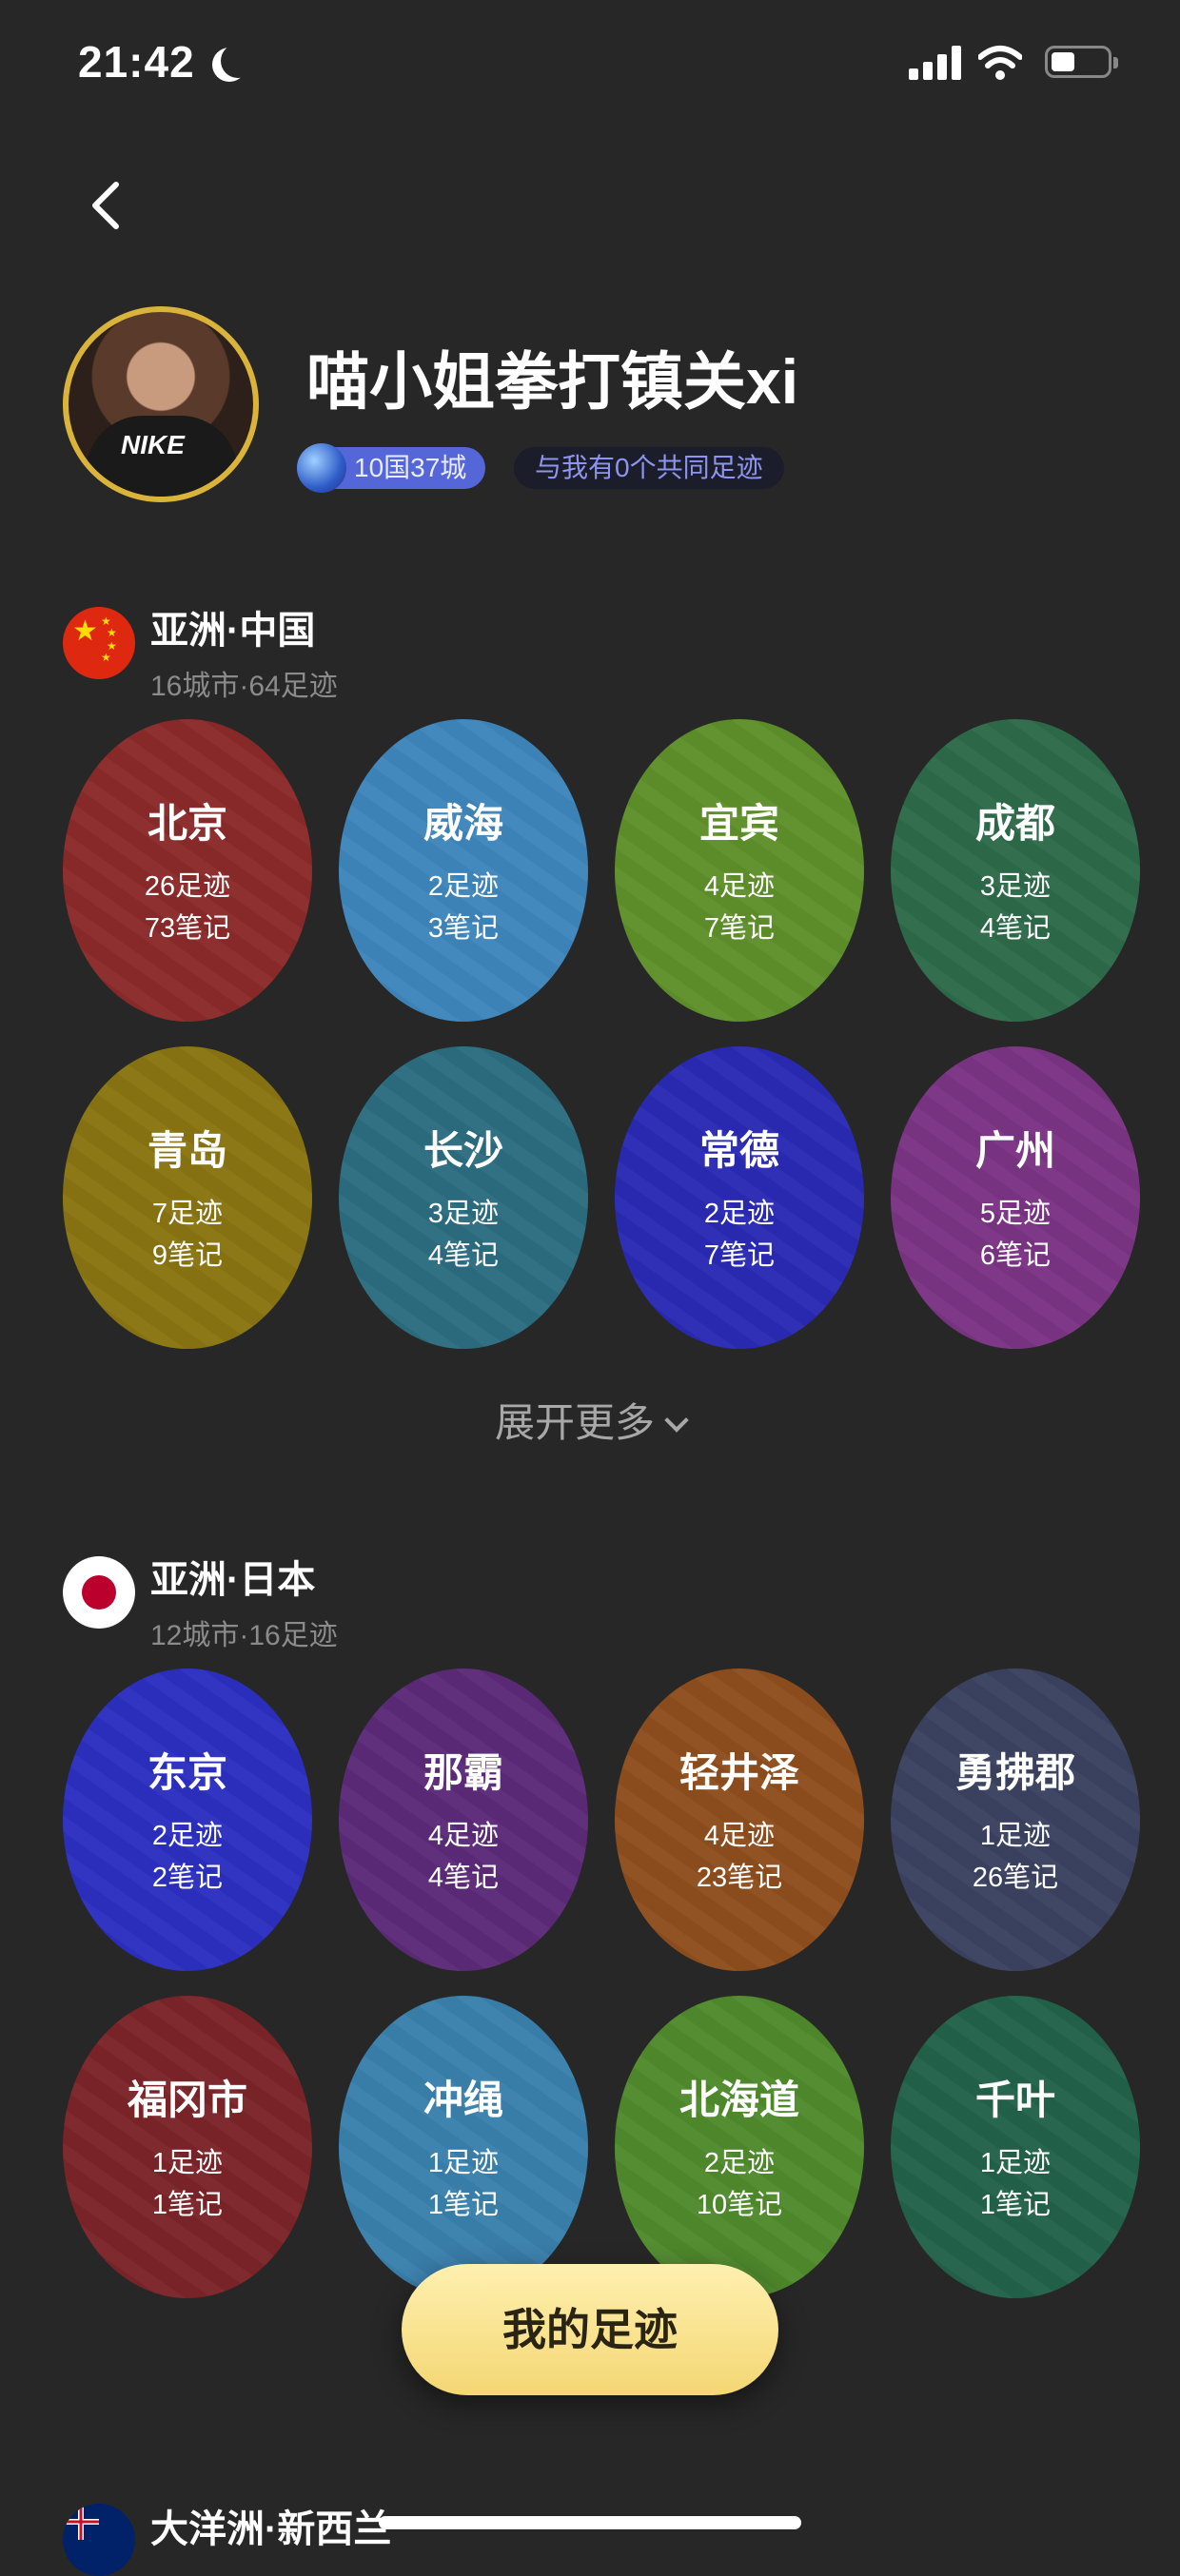 Image resolution: width=1180 pixels, height=2576 pixels. I want to click on city-card: 常德 2足迹 7笔记, so click(739, 1198).